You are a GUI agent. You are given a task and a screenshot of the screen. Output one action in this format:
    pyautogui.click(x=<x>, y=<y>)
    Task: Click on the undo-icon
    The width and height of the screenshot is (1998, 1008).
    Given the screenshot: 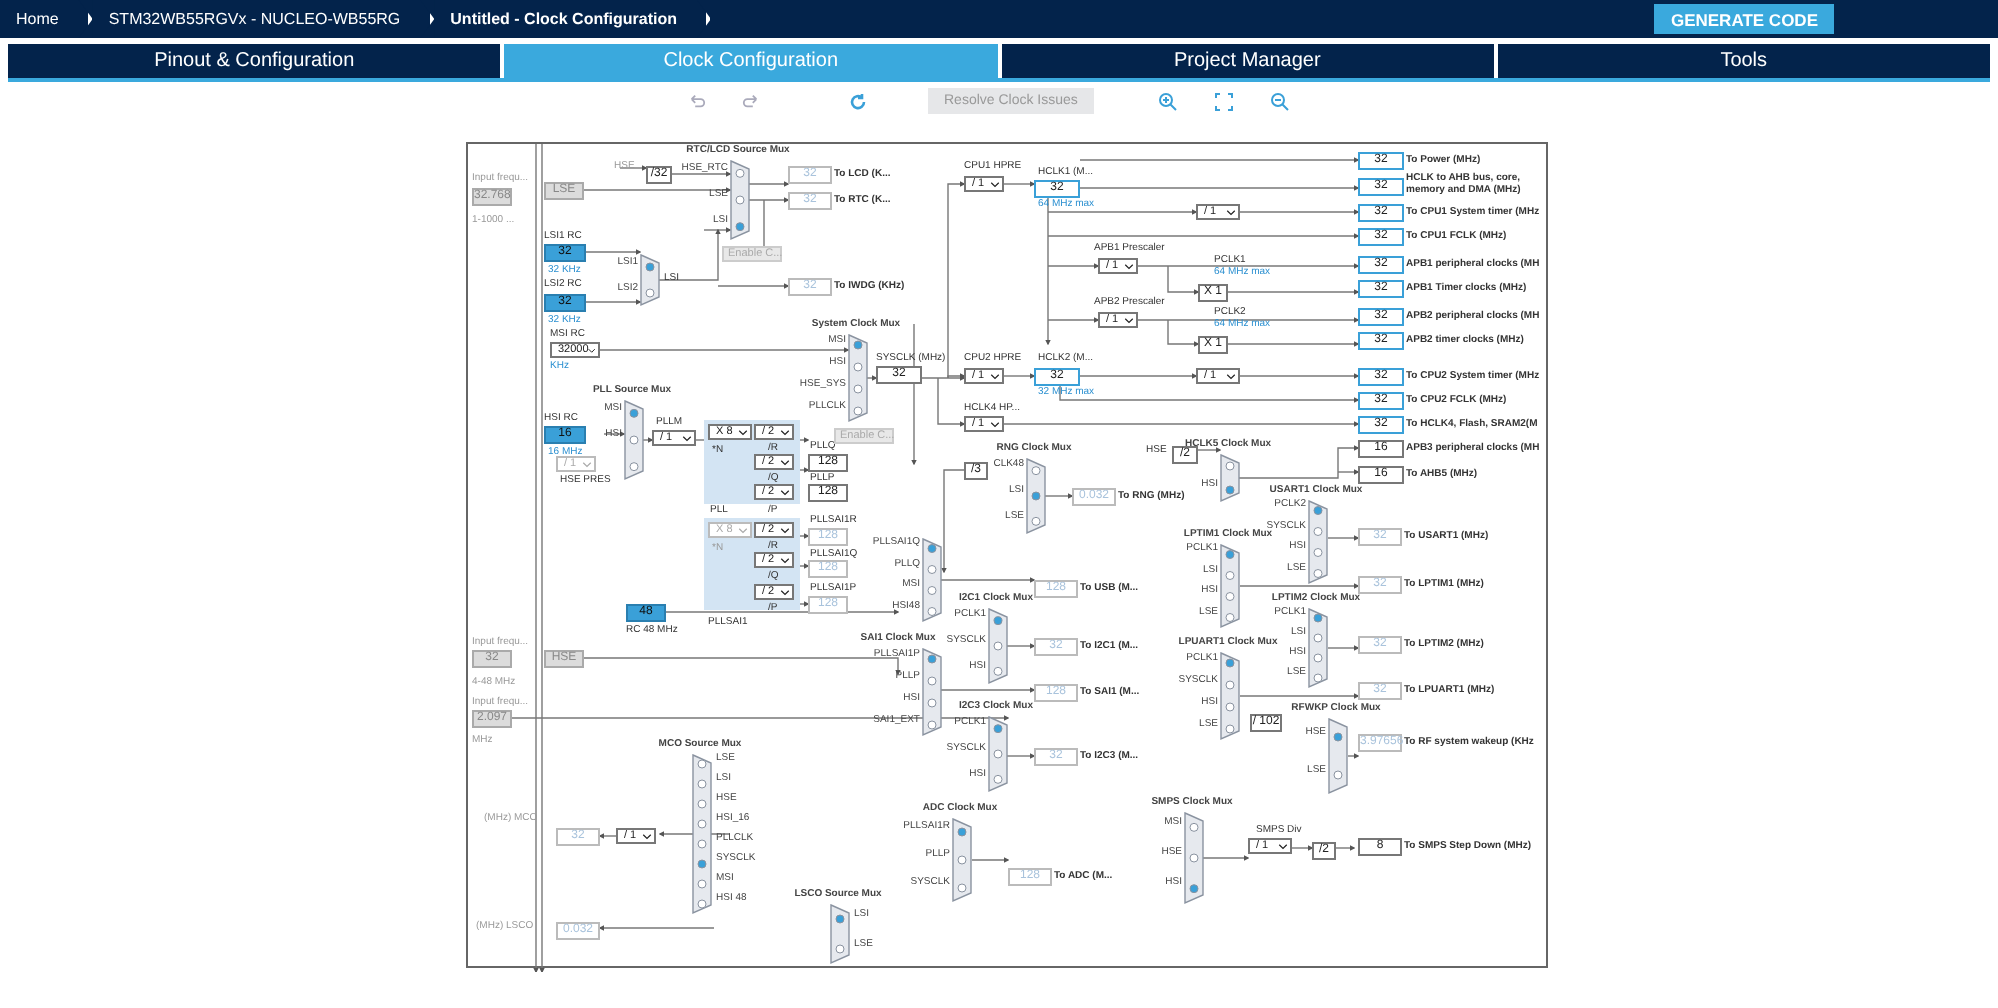 What is the action you would take?
    pyautogui.click(x=697, y=101)
    